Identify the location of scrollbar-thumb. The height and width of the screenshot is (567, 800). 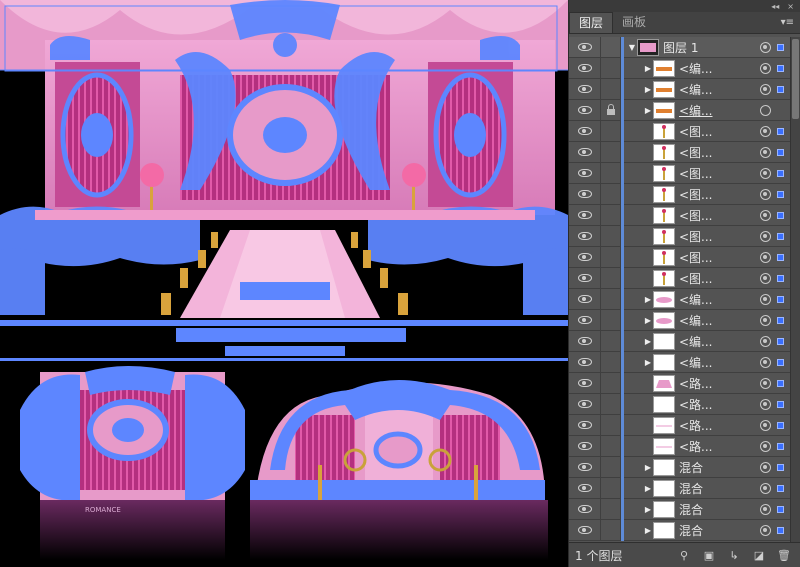
(795, 79).